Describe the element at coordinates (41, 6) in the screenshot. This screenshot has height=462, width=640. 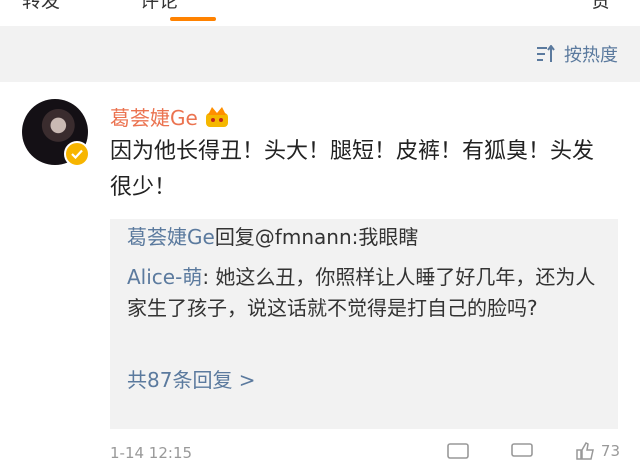
I see `tab-repost: 转发` at that location.